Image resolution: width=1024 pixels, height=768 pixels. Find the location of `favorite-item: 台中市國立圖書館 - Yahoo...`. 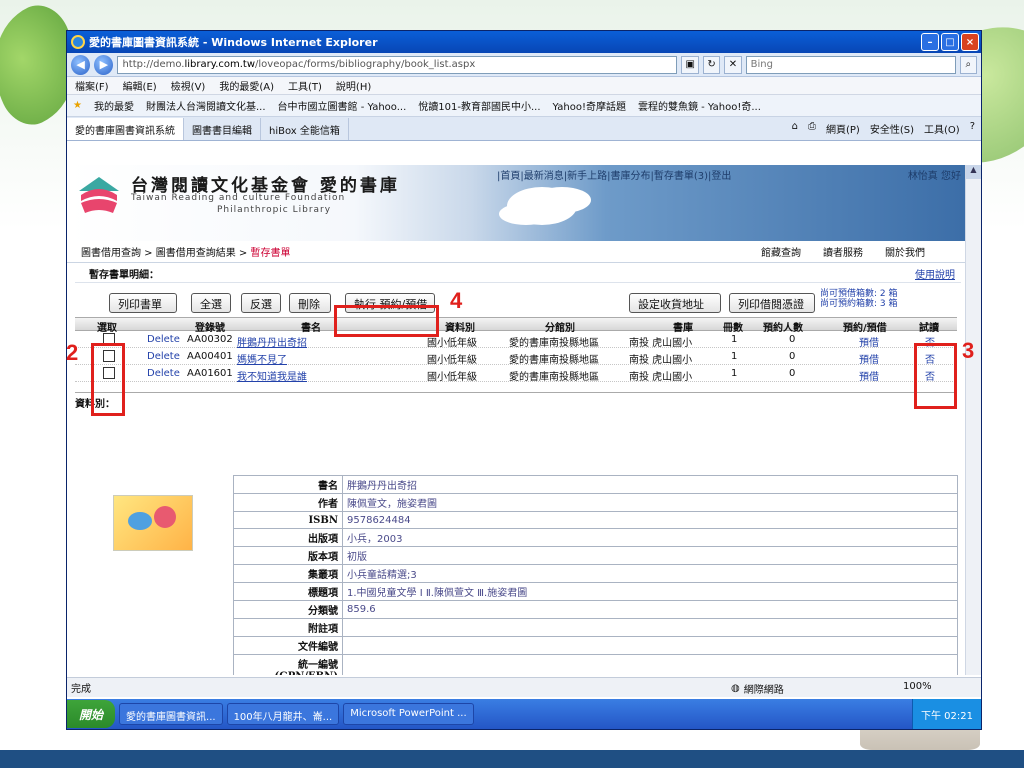

favorite-item: 台中市國立圖書館 - Yahoo... is located at coordinates (342, 105).